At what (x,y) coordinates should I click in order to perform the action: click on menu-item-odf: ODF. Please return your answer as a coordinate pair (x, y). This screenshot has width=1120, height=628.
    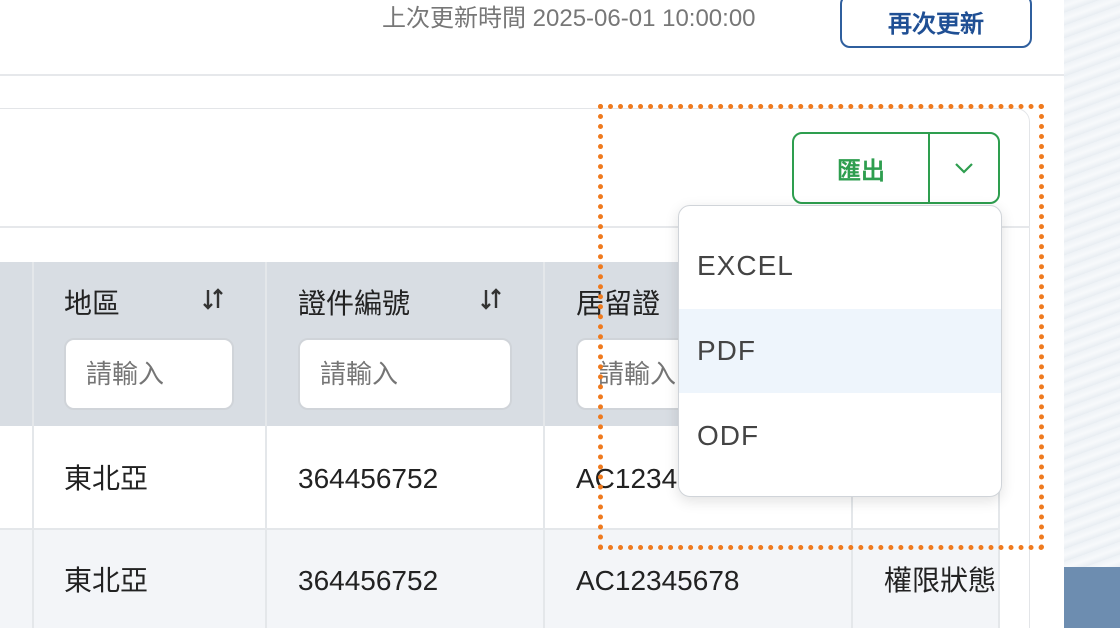
    Looking at the image, I should click on (840, 436).